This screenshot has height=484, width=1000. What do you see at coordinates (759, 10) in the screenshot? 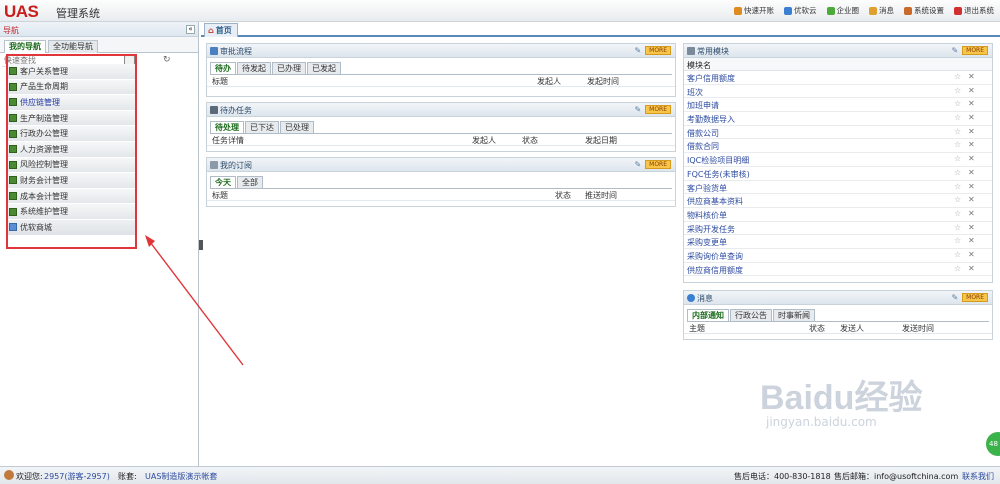
I see `top-menu-label: 快速开账` at bounding box center [759, 10].